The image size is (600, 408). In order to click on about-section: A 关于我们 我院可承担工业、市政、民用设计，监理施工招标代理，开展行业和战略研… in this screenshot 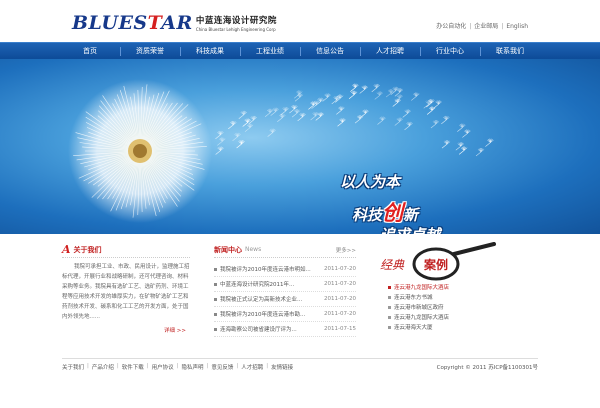, I will do `click(126, 288)`.